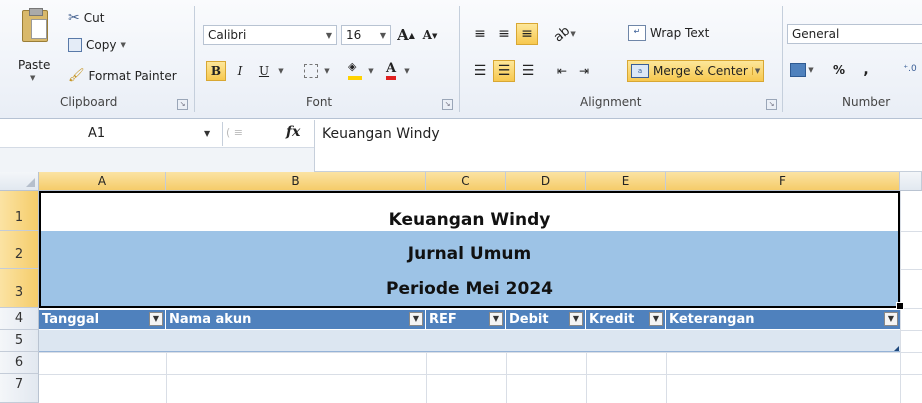  Describe the element at coordinates (366, 35) in the screenshot. I see `font-size-combo: 16 ▼` at that location.